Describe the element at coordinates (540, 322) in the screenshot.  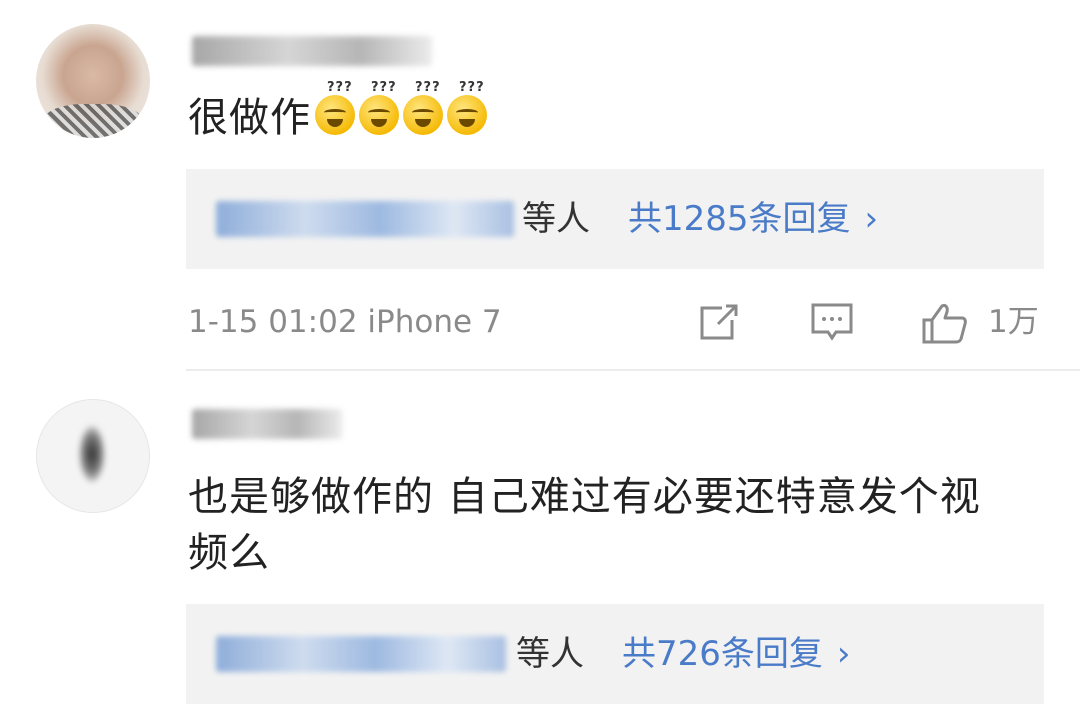
I see `comment-meta: 1-15 01:02 iPhone 7 1万` at that location.